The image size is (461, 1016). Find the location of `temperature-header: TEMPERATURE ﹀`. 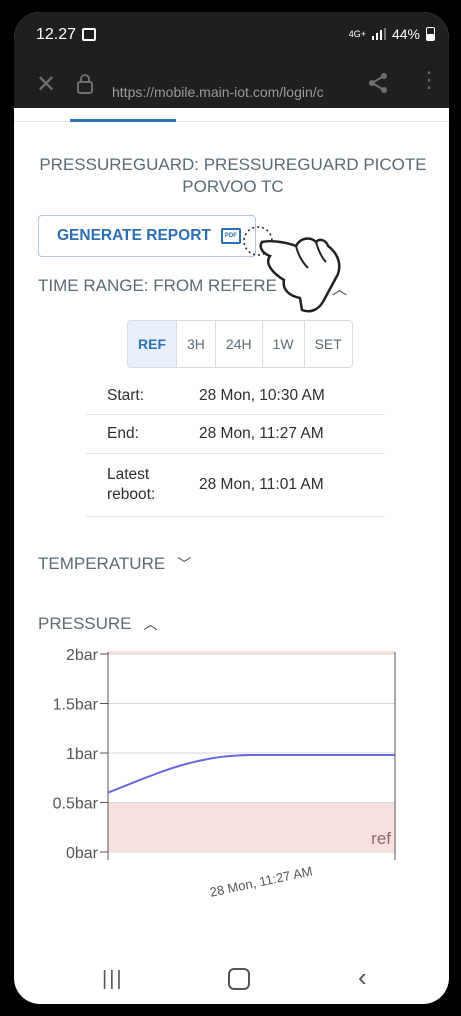

temperature-header: TEMPERATURE ﹀ is located at coordinates (114, 564).